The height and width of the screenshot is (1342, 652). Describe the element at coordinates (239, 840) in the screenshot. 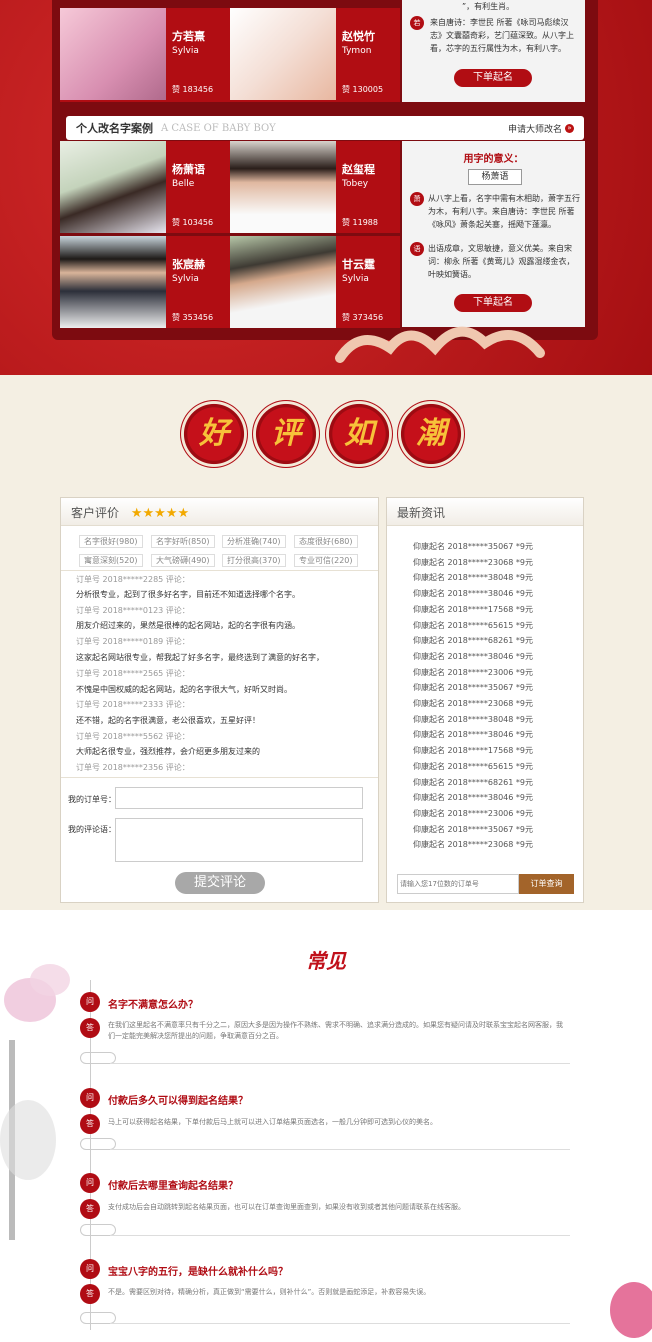

I see `comment-textarea` at that location.